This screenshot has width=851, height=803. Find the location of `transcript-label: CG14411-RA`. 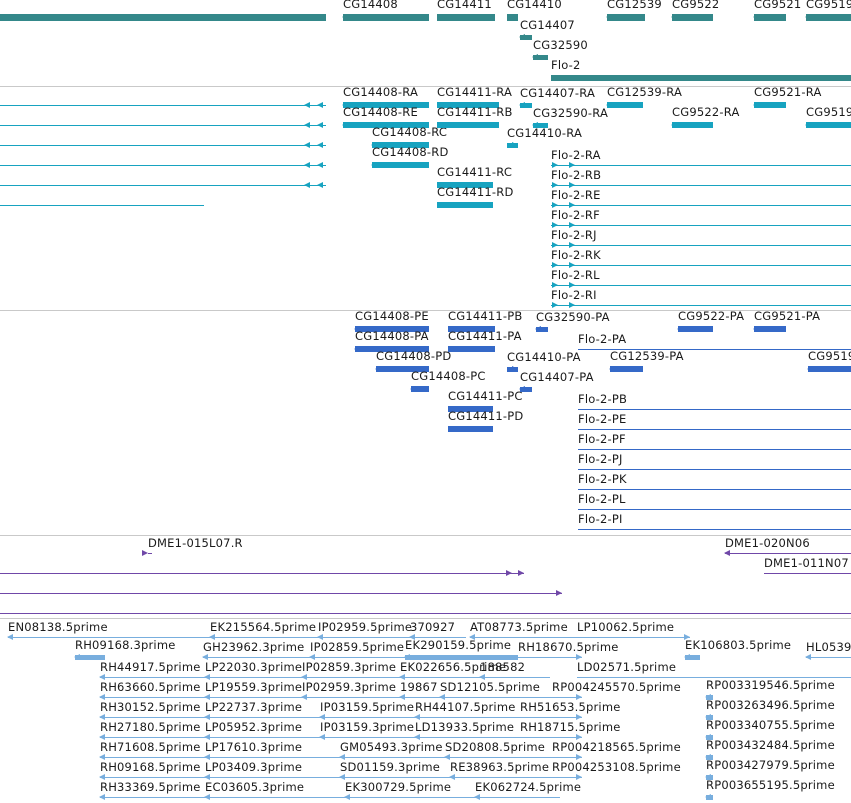

transcript-label: CG14411-RA is located at coordinates (475, 92).